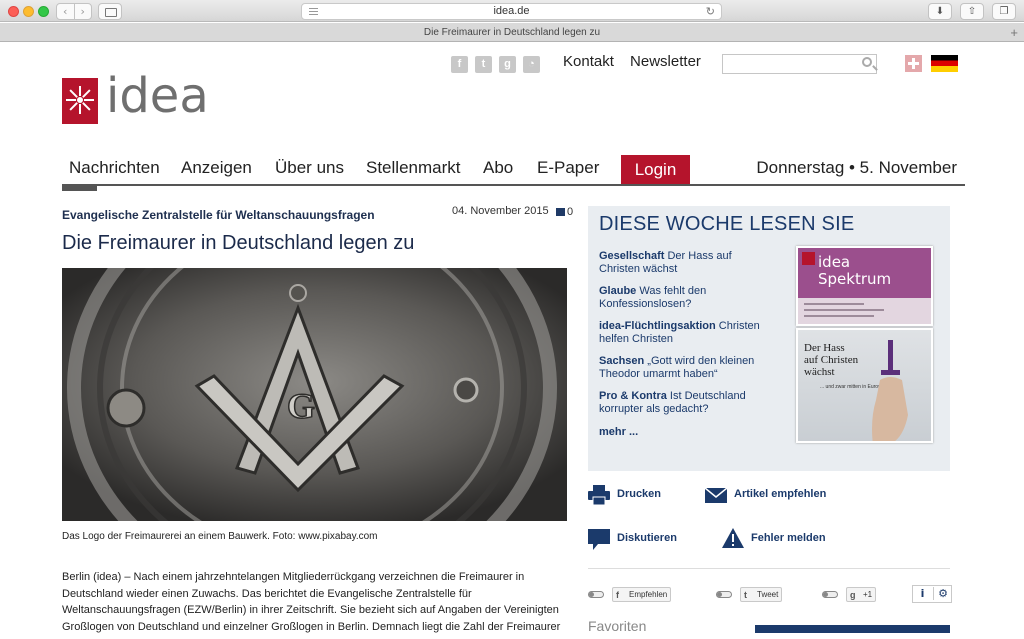 The height and width of the screenshot is (639, 1024). I want to click on social-icons: f t g ◔, so click(495, 64).